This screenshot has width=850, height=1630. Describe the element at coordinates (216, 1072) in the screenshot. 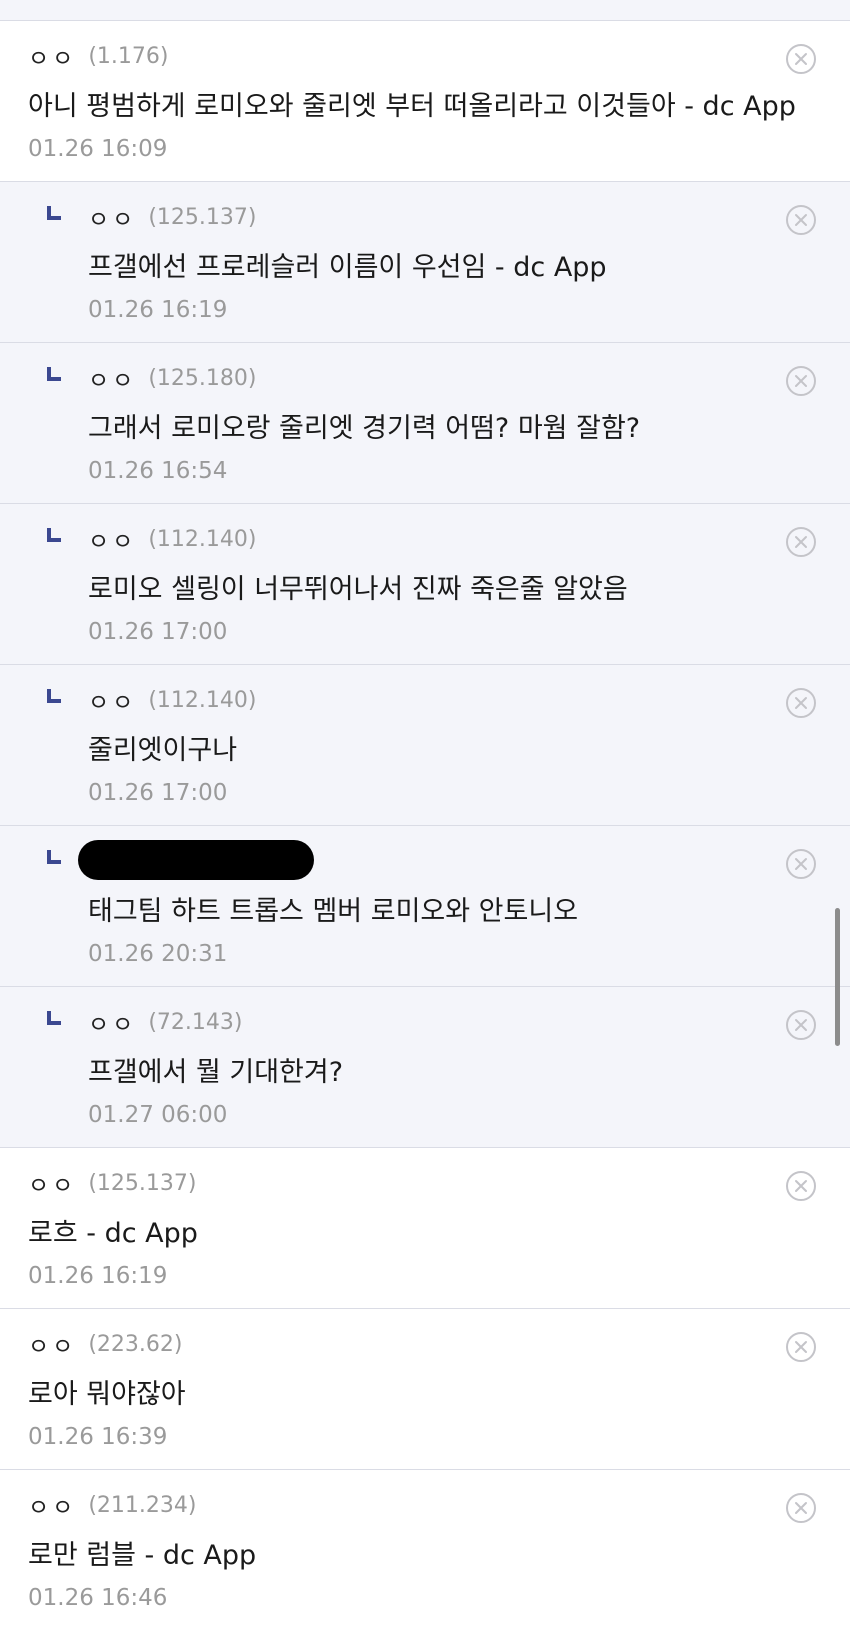

I see `comment-text: 프갤에서 뭘 기대한겨?` at that location.